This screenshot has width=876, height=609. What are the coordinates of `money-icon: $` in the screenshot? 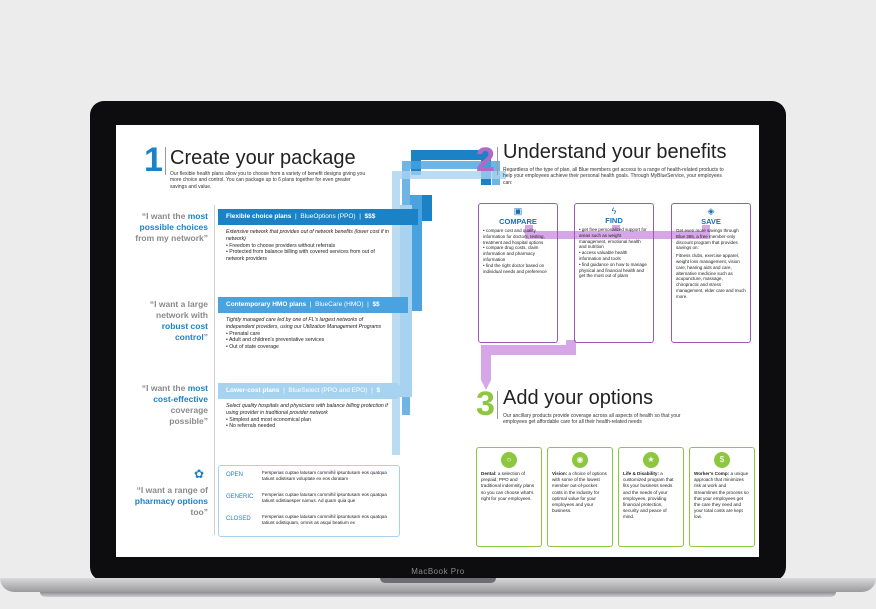 It's located at (722, 460).